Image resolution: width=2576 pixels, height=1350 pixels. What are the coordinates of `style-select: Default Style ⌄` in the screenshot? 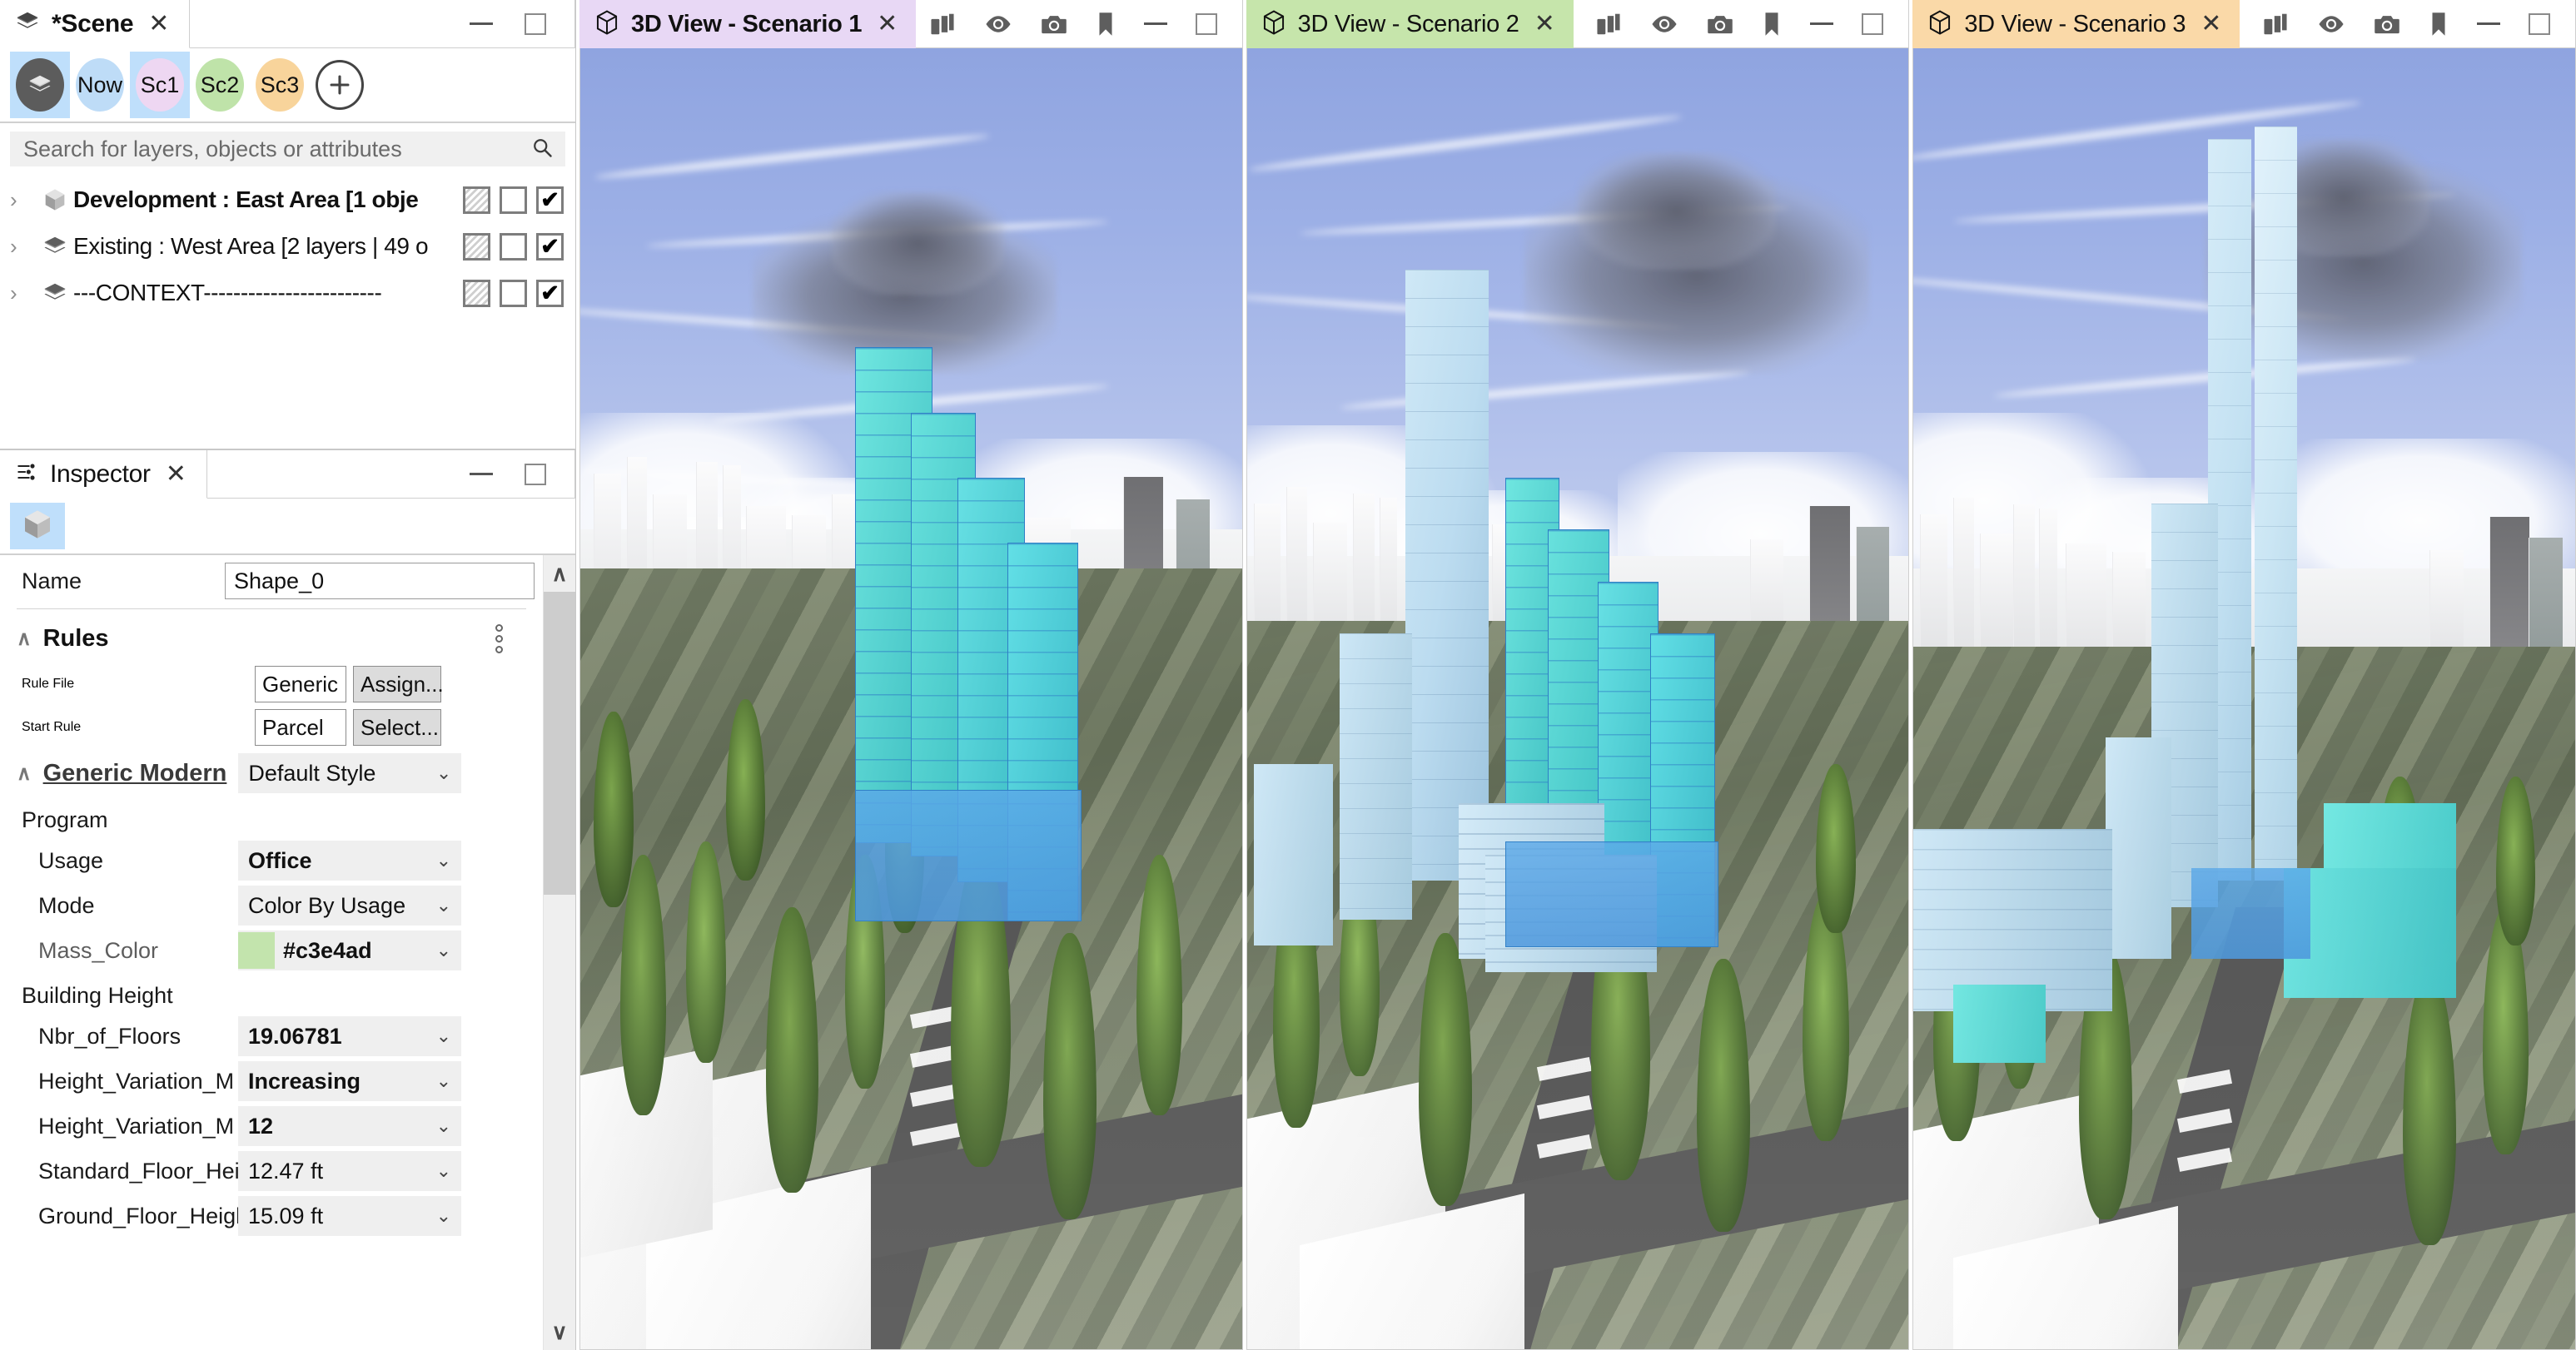 It's located at (350, 773).